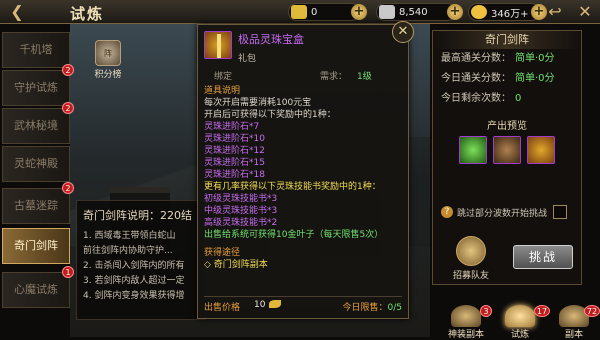 Image resolution: width=600 pixels, height=340 pixels. What do you see at coordinates (36, 206) in the screenshot?
I see `sidebar-item-gumu: 古墓迷踪` at bounding box center [36, 206].